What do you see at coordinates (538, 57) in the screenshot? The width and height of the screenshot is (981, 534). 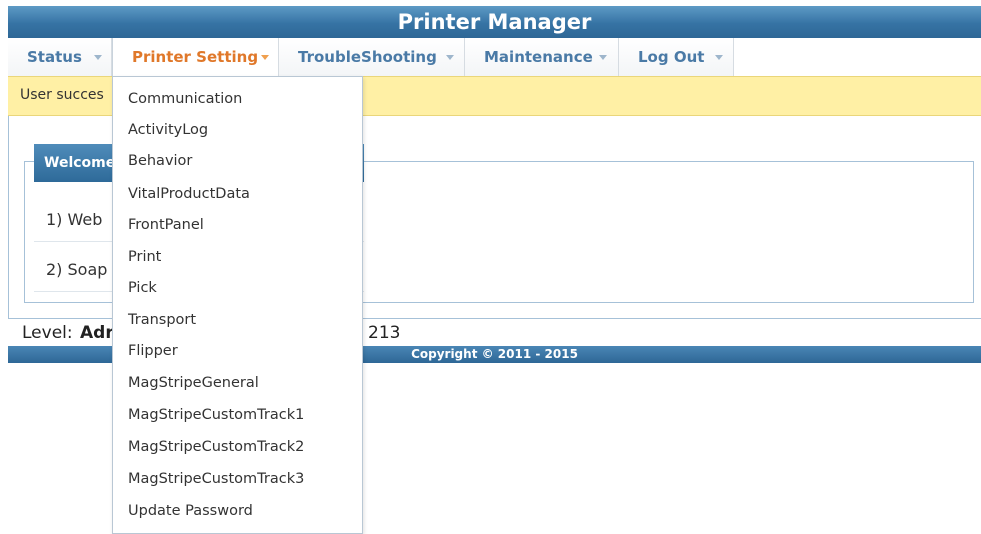 I see `menu-maintenance-label: Maintenance` at bounding box center [538, 57].